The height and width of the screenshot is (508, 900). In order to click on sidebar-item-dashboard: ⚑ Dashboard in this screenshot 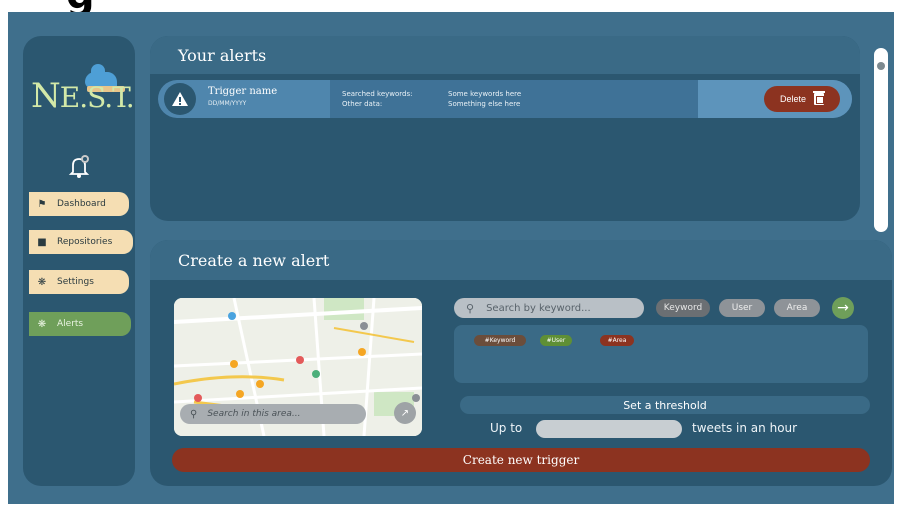, I will do `click(79, 204)`.